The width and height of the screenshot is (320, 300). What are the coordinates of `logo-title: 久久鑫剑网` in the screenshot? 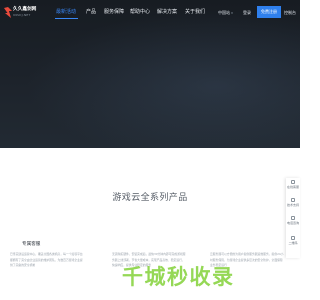 It's located at (25, 9).